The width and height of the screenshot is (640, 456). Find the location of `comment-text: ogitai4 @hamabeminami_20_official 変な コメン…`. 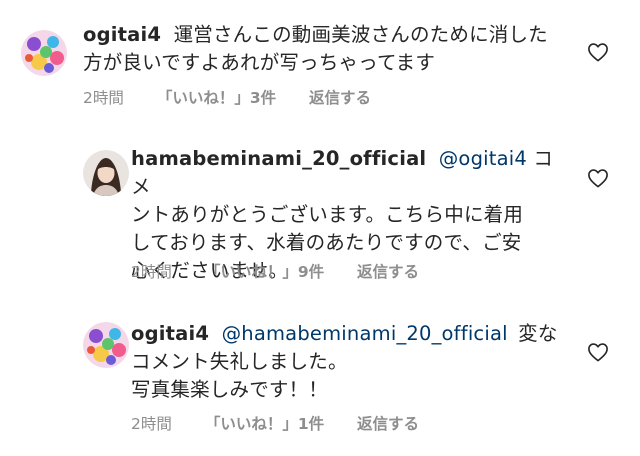

comment-text: ogitai4 @hamabeminami_20_official 変な コメン… is located at coordinates (351, 362).